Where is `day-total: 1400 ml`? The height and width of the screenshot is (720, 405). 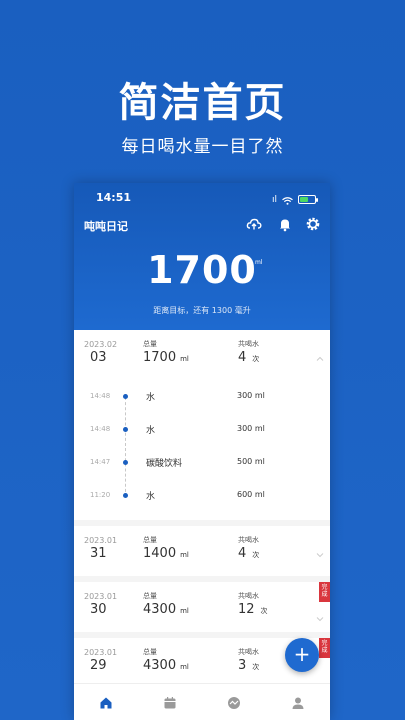 day-total: 1400 ml is located at coordinates (166, 553).